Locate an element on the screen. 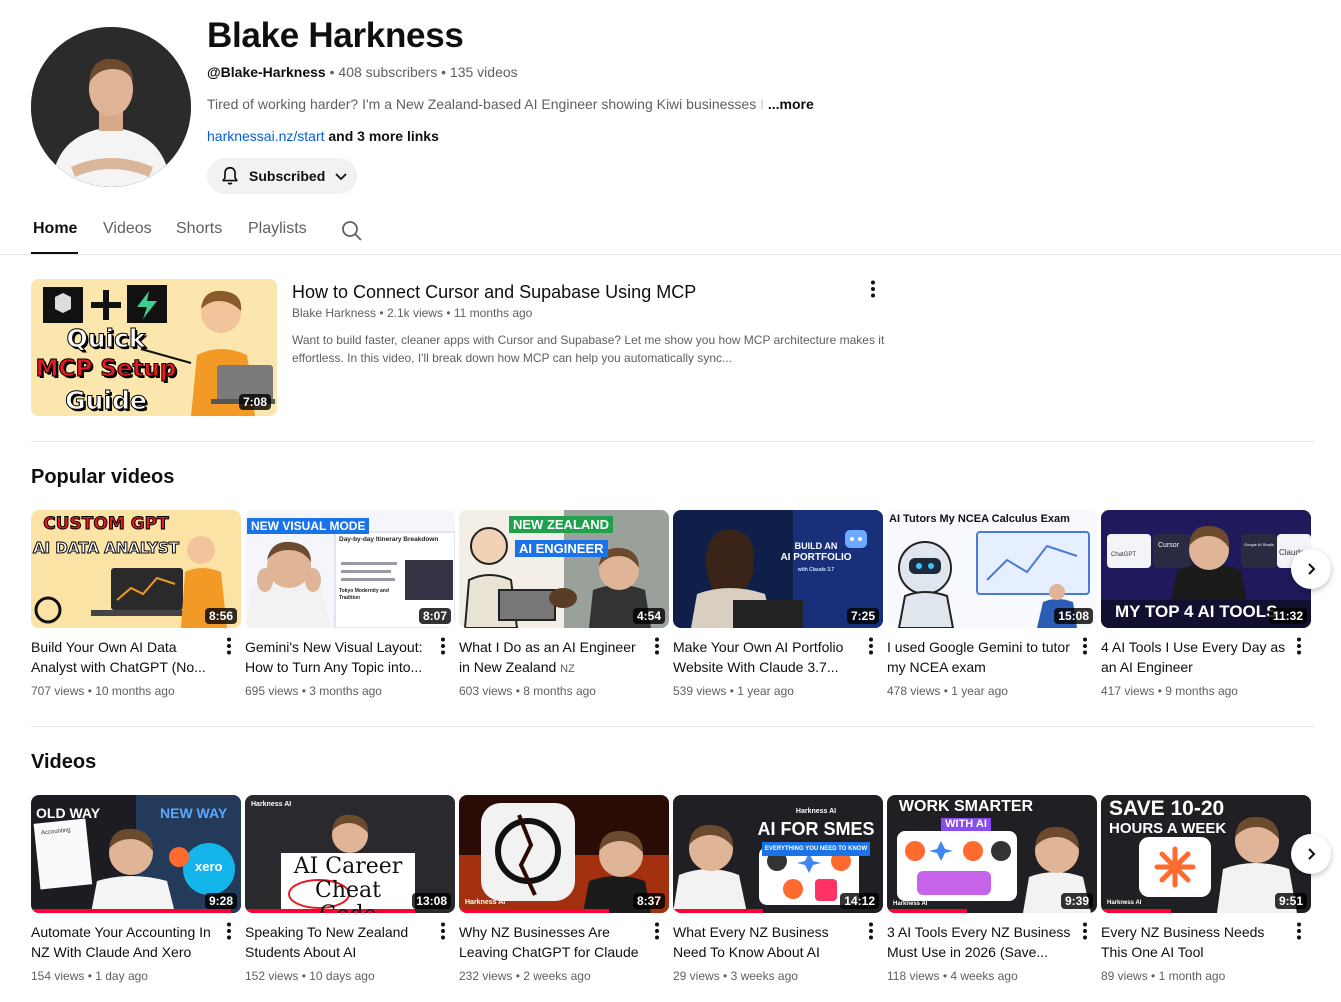 This screenshot has width=1341, height=1002. more-links: and 3 more links is located at coordinates (383, 136).